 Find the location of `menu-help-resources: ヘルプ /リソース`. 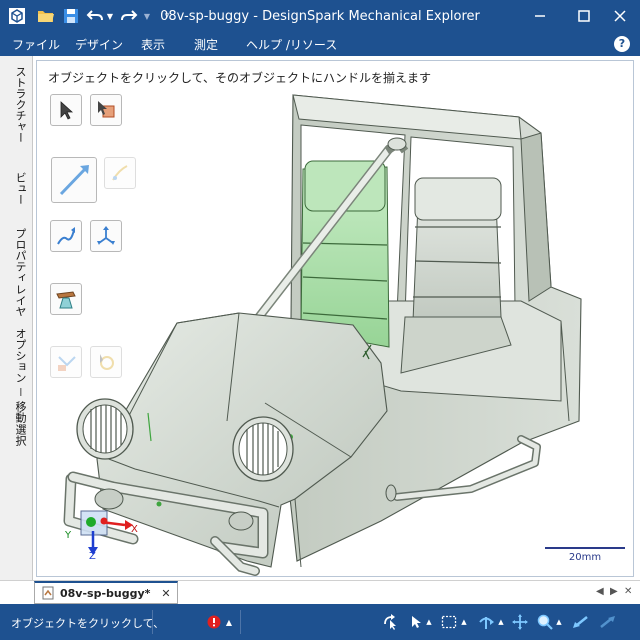

menu-help-resources: ヘルプ /リソース is located at coordinates (291, 45).